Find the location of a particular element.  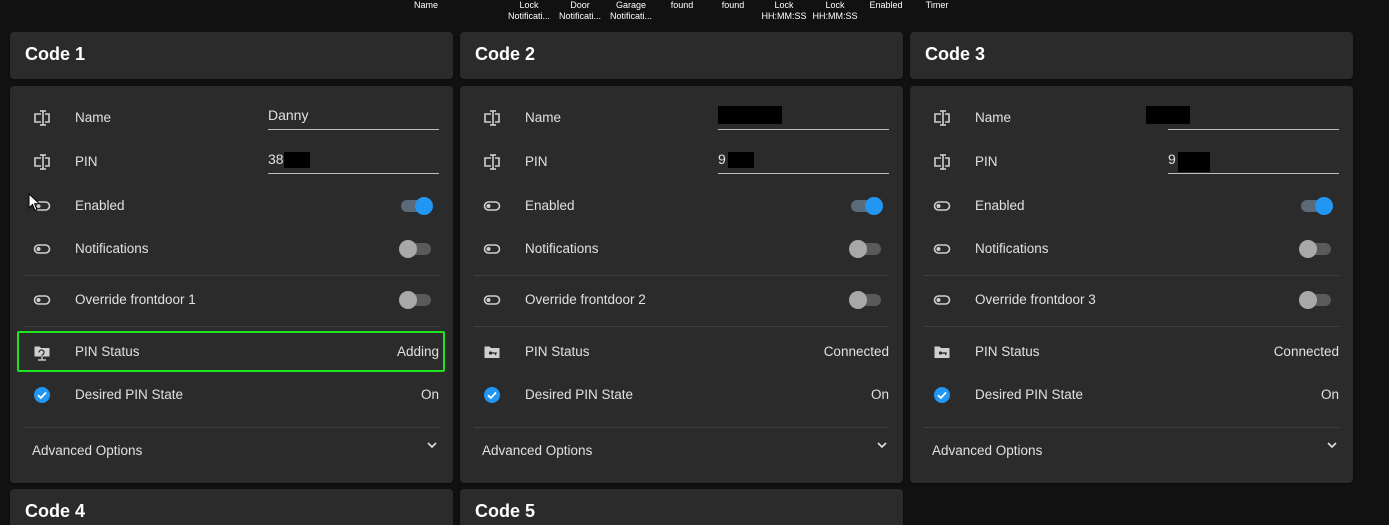

name-input: Danny is located at coordinates (353, 114).